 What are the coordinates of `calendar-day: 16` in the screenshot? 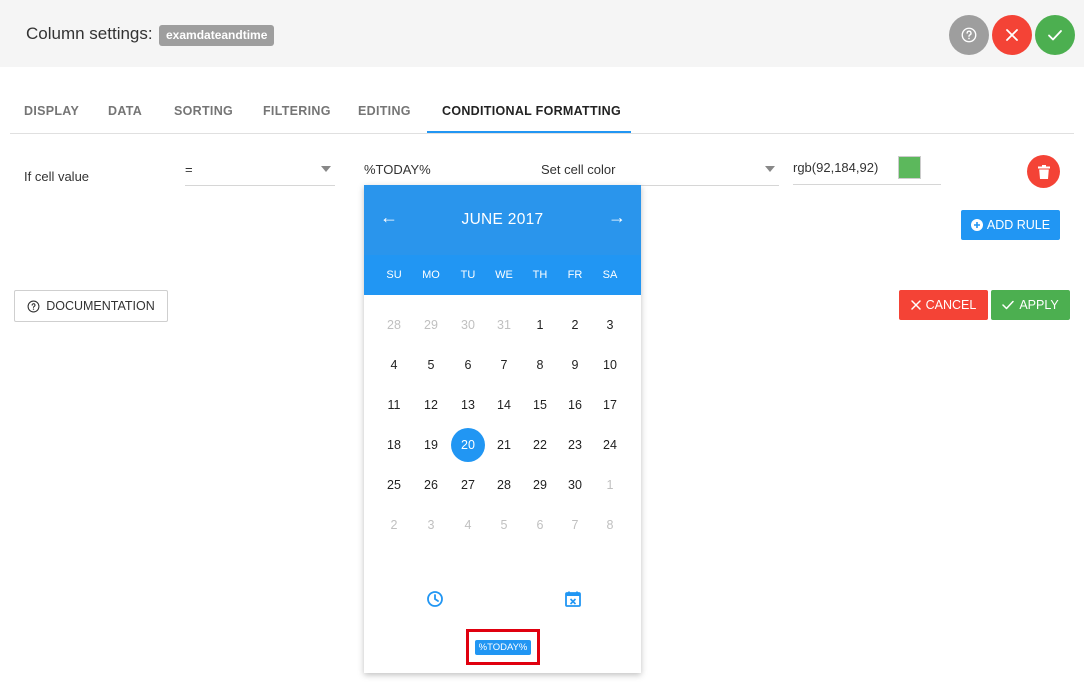 It's located at (575, 405).